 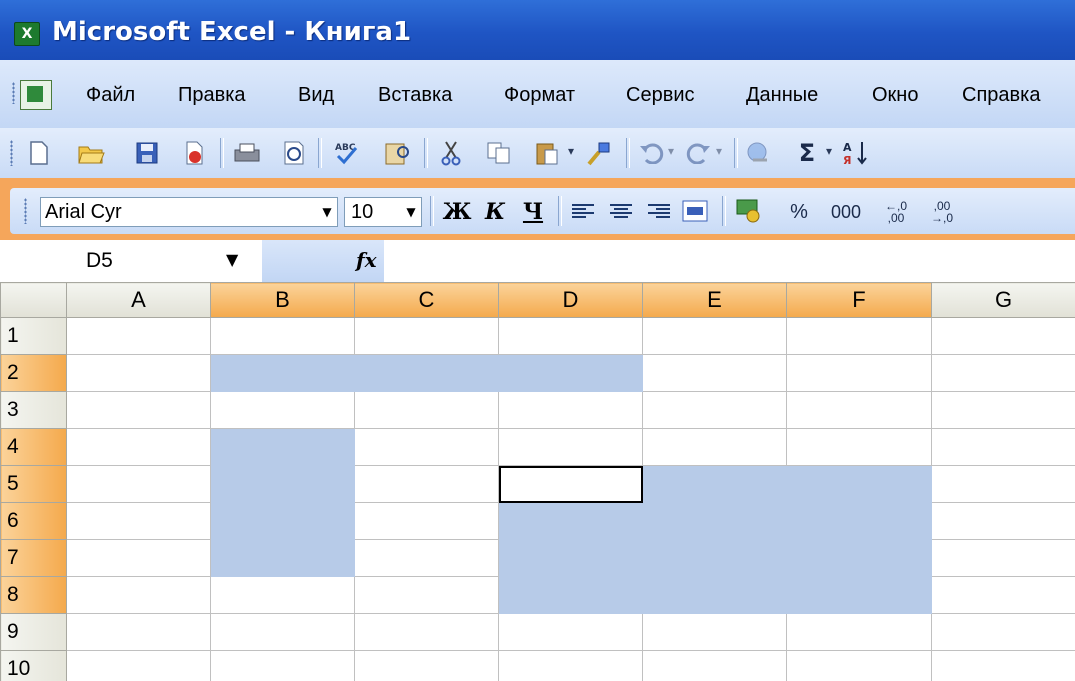 What do you see at coordinates (807, 153) in the screenshot?
I see `autosum-button: Σ` at bounding box center [807, 153].